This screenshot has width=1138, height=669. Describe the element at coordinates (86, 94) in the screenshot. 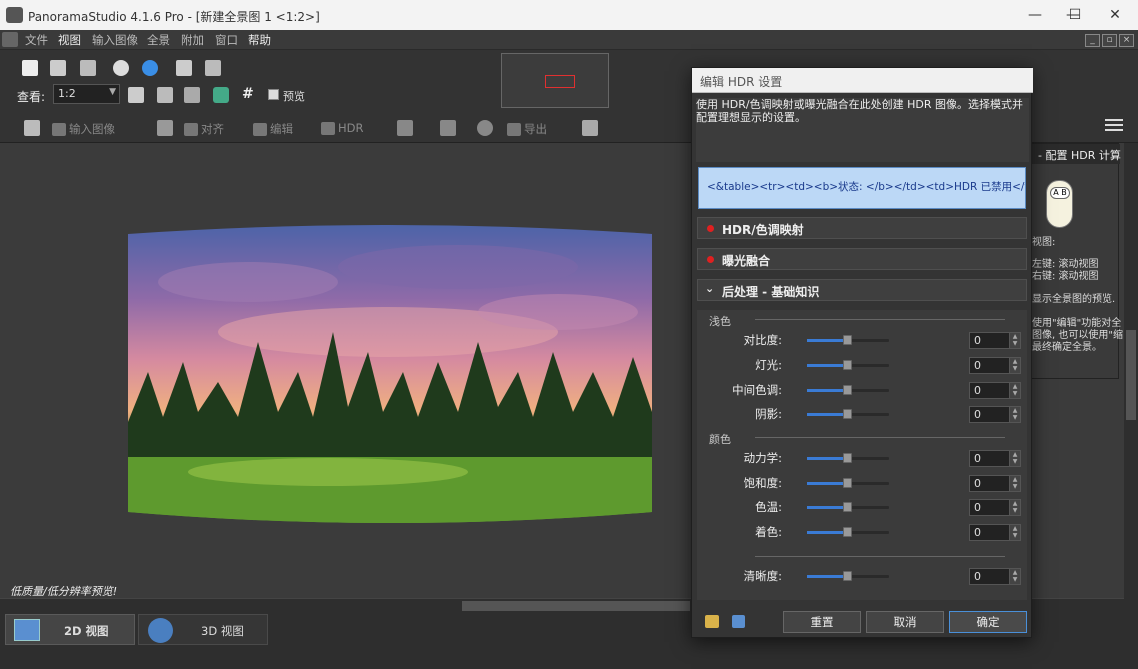

I see `zoom-select: 1:2 ▼` at that location.